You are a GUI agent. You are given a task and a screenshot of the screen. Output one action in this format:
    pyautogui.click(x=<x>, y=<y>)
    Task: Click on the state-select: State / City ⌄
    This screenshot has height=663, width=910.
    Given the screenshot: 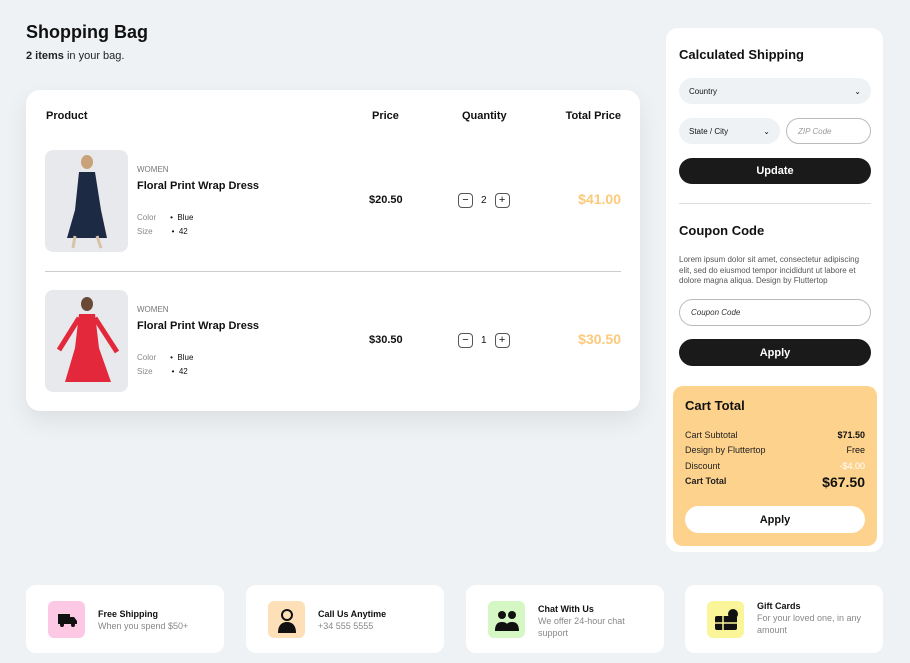 What is the action you would take?
    pyautogui.click(x=729, y=131)
    